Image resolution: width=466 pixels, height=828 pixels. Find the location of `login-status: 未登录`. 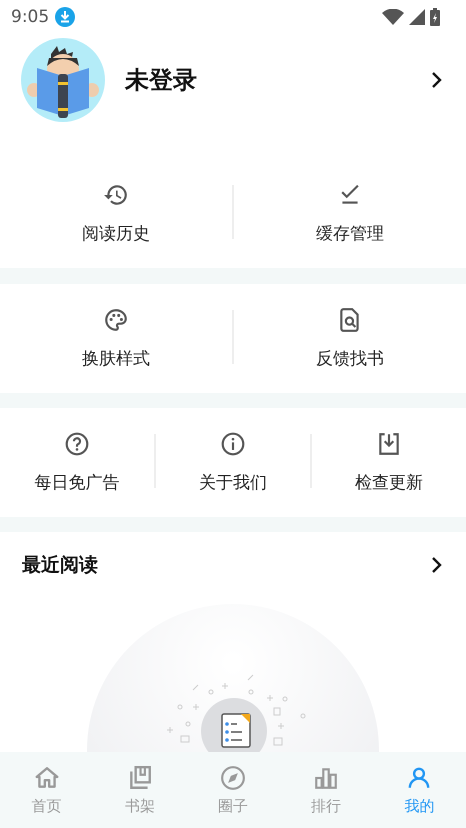

login-status: 未登录 is located at coordinates (161, 80).